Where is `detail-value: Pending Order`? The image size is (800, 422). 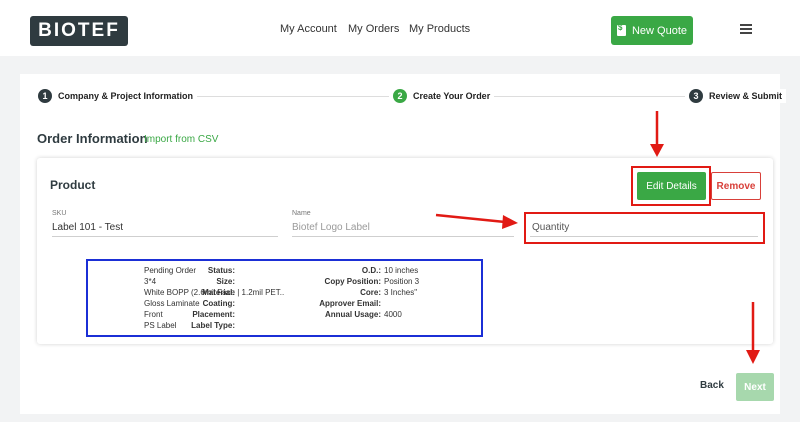 detail-value: Pending Order is located at coordinates (170, 270).